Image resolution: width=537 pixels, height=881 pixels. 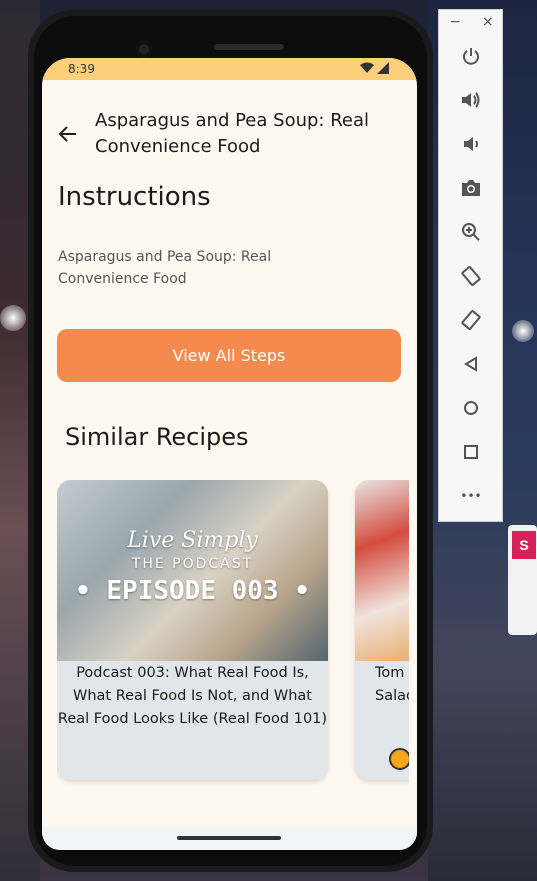 What do you see at coordinates (81, 69) in the screenshot?
I see `status-time: 8:39` at bounding box center [81, 69].